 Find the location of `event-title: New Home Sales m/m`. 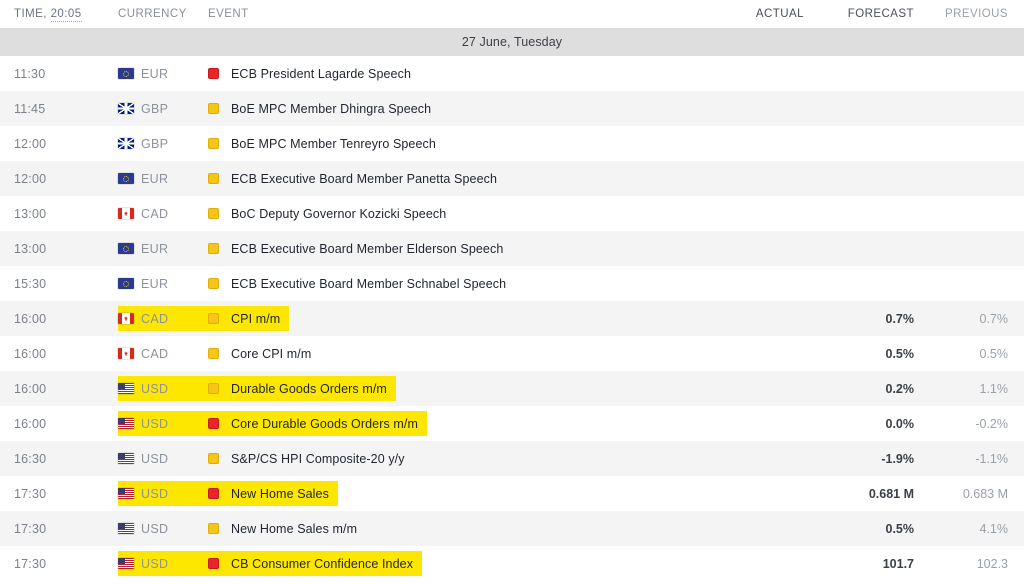

event-title: New Home Sales m/m is located at coordinates (294, 529).